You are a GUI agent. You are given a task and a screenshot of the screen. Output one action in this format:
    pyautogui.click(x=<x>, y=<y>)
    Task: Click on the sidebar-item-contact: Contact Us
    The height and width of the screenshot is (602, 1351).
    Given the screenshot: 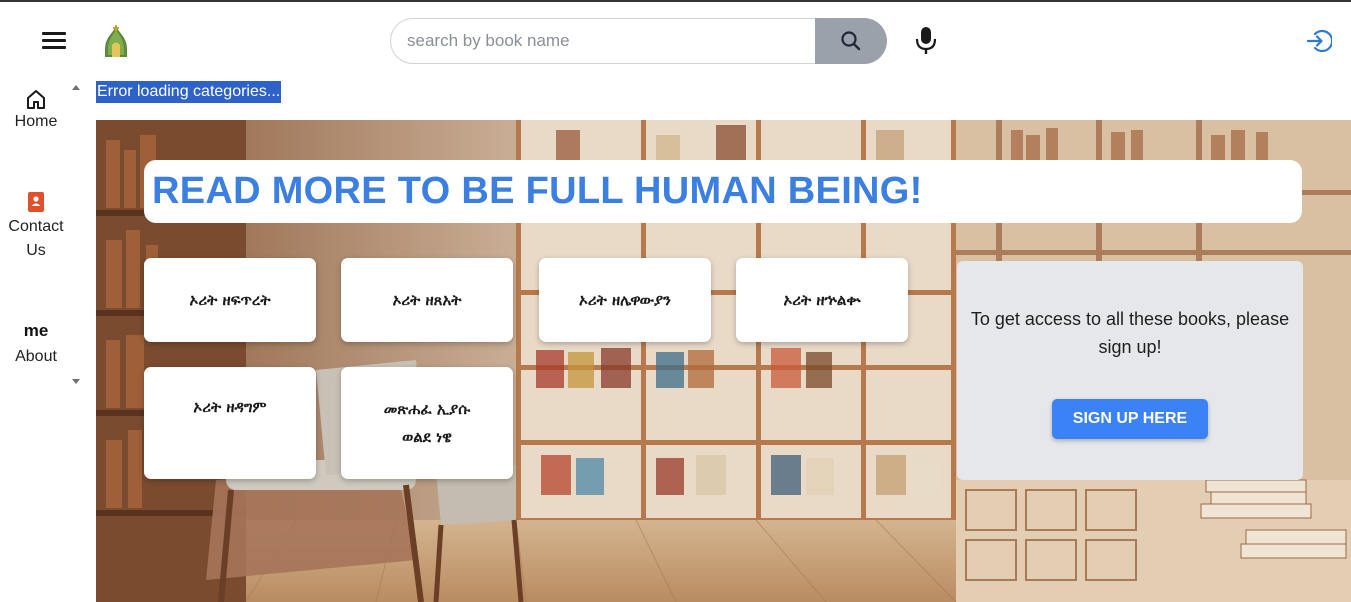 What is the action you would take?
    pyautogui.click(x=36, y=227)
    